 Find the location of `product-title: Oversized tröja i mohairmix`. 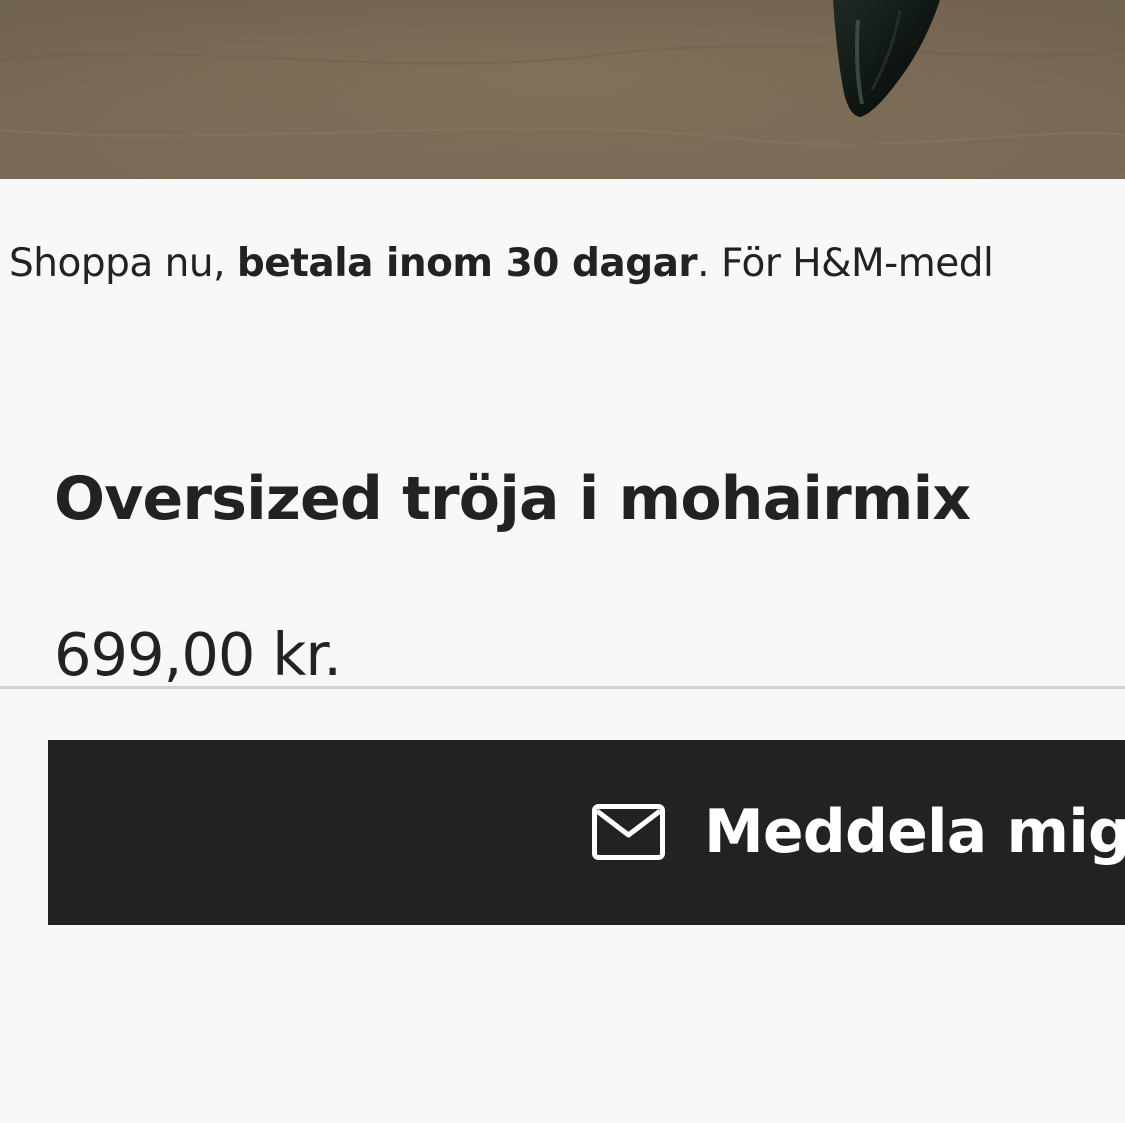

product-title: Oversized tröja i mohairmix is located at coordinates (512, 499).